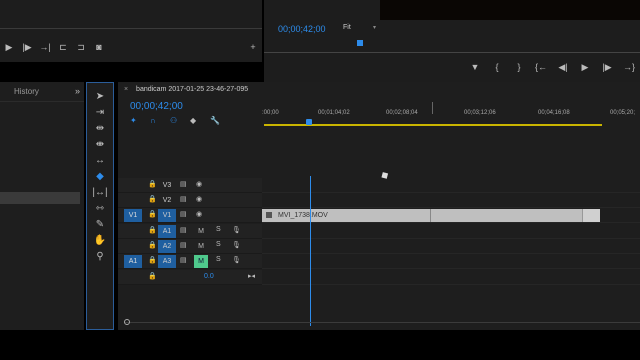 This screenshot has height=360, width=640. What do you see at coordinates (563, 67) in the screenshot?
I see `step-back-icon: ◀|` at bounding box center [563, 67].